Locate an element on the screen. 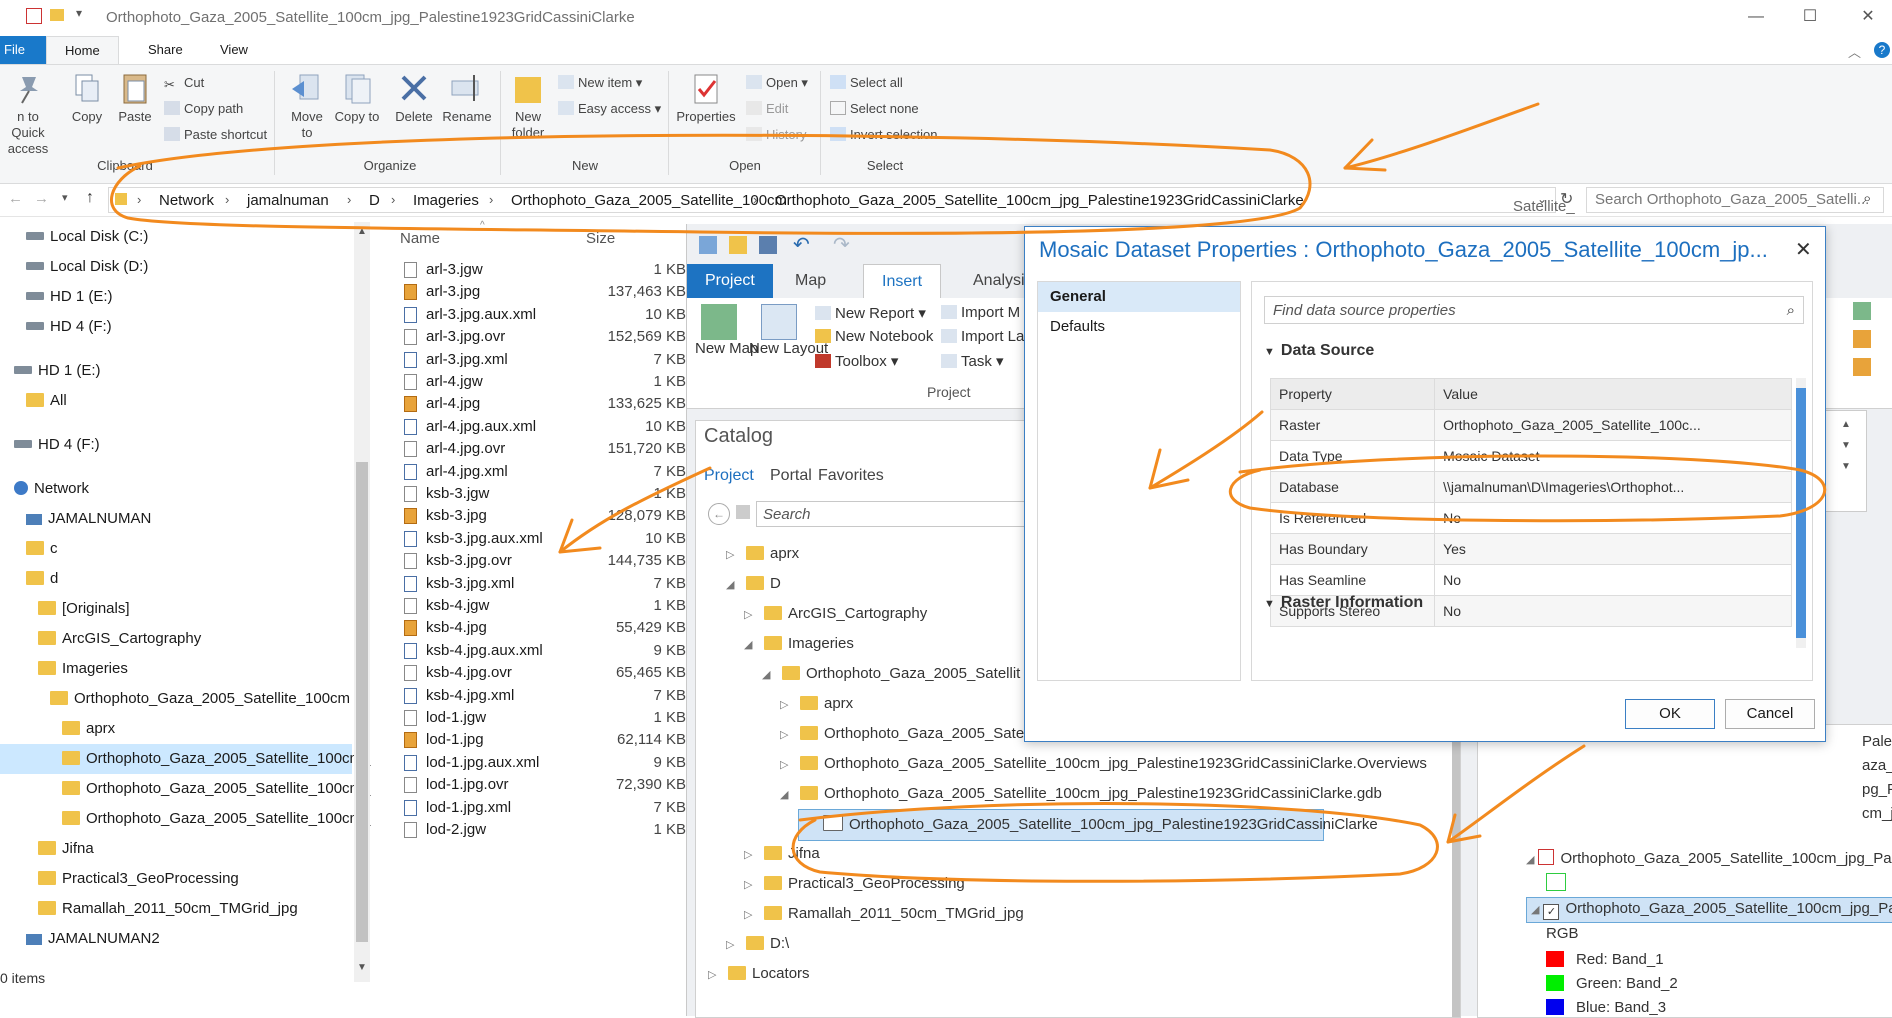 This screenshot has height=1018, width=1892. search-icon: ⌕ is located at coordinates (1791, 311).